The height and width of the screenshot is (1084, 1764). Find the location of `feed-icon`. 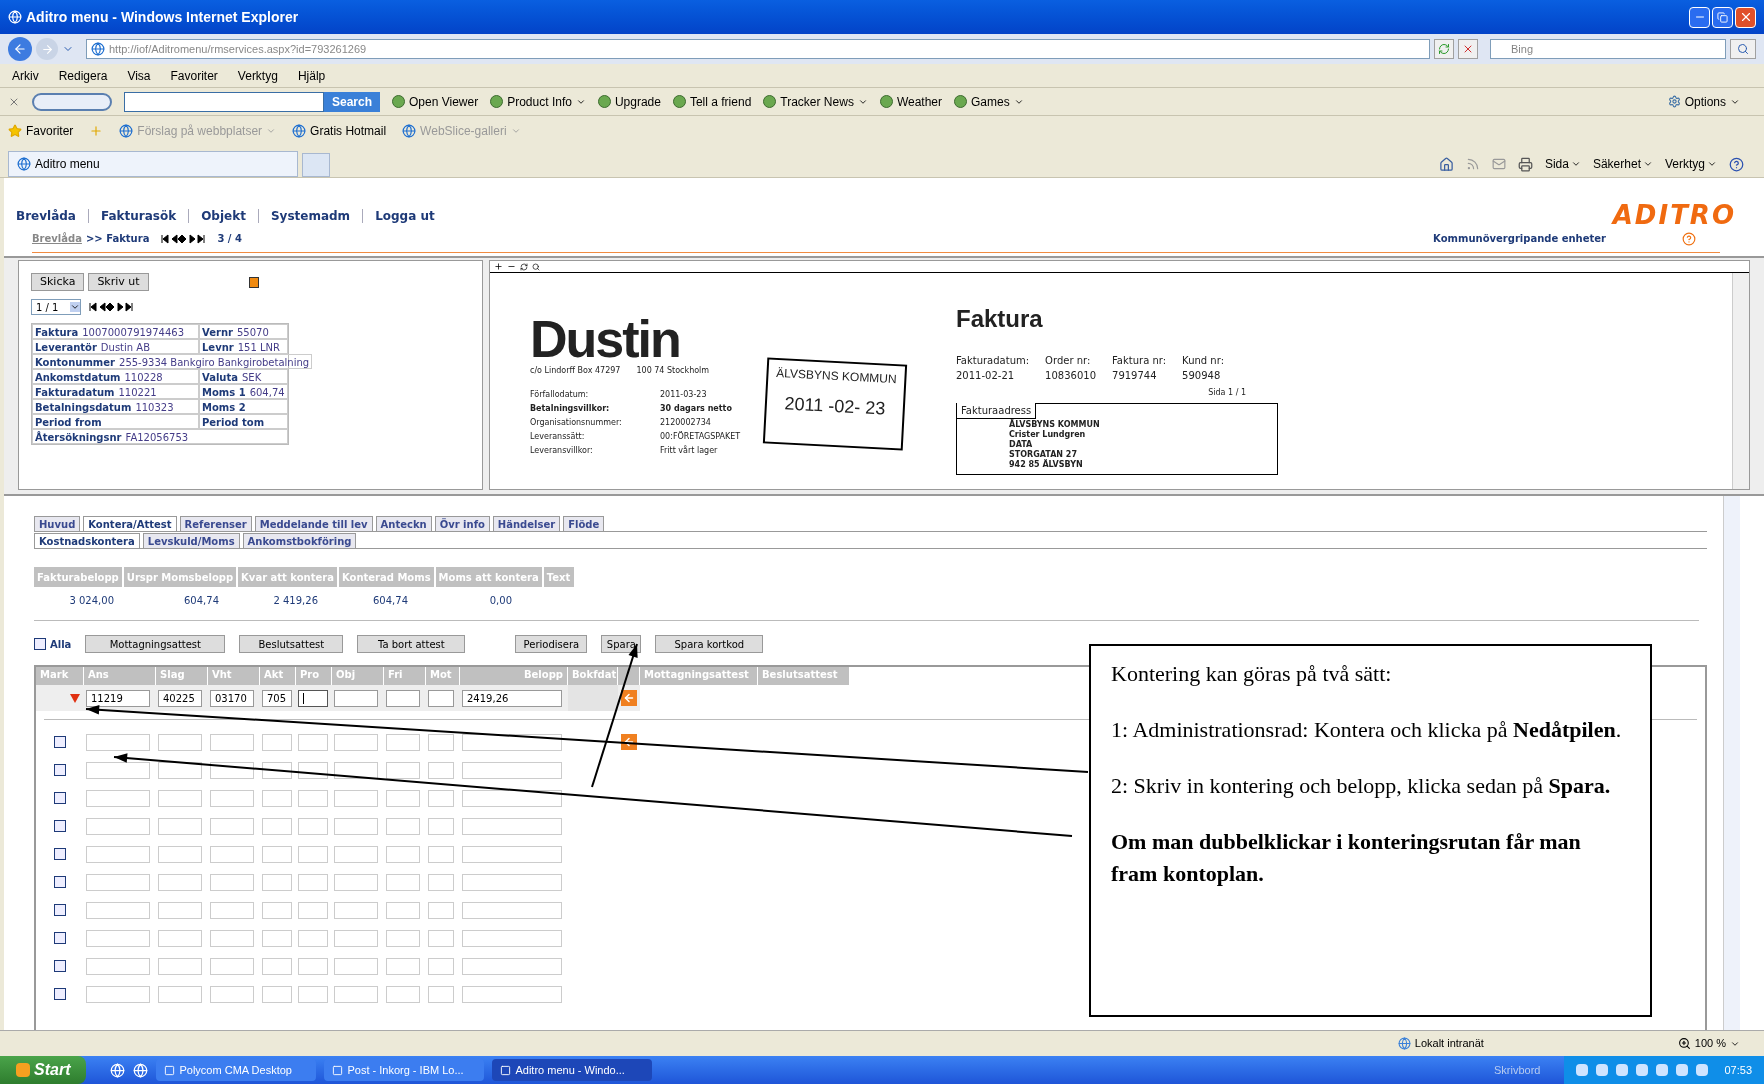

feed-icon is located at coordinates (1472, 164).